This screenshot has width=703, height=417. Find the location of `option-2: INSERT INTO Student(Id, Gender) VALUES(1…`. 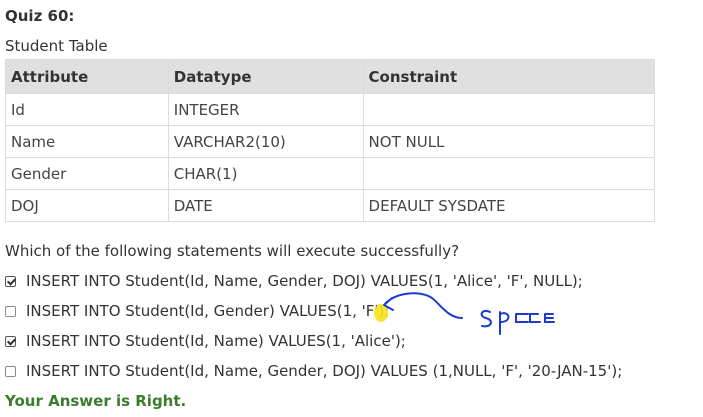

option-2: INSERT INTO Student(Id, Gender) VALUES(1… is located at coordinates (197, 311).